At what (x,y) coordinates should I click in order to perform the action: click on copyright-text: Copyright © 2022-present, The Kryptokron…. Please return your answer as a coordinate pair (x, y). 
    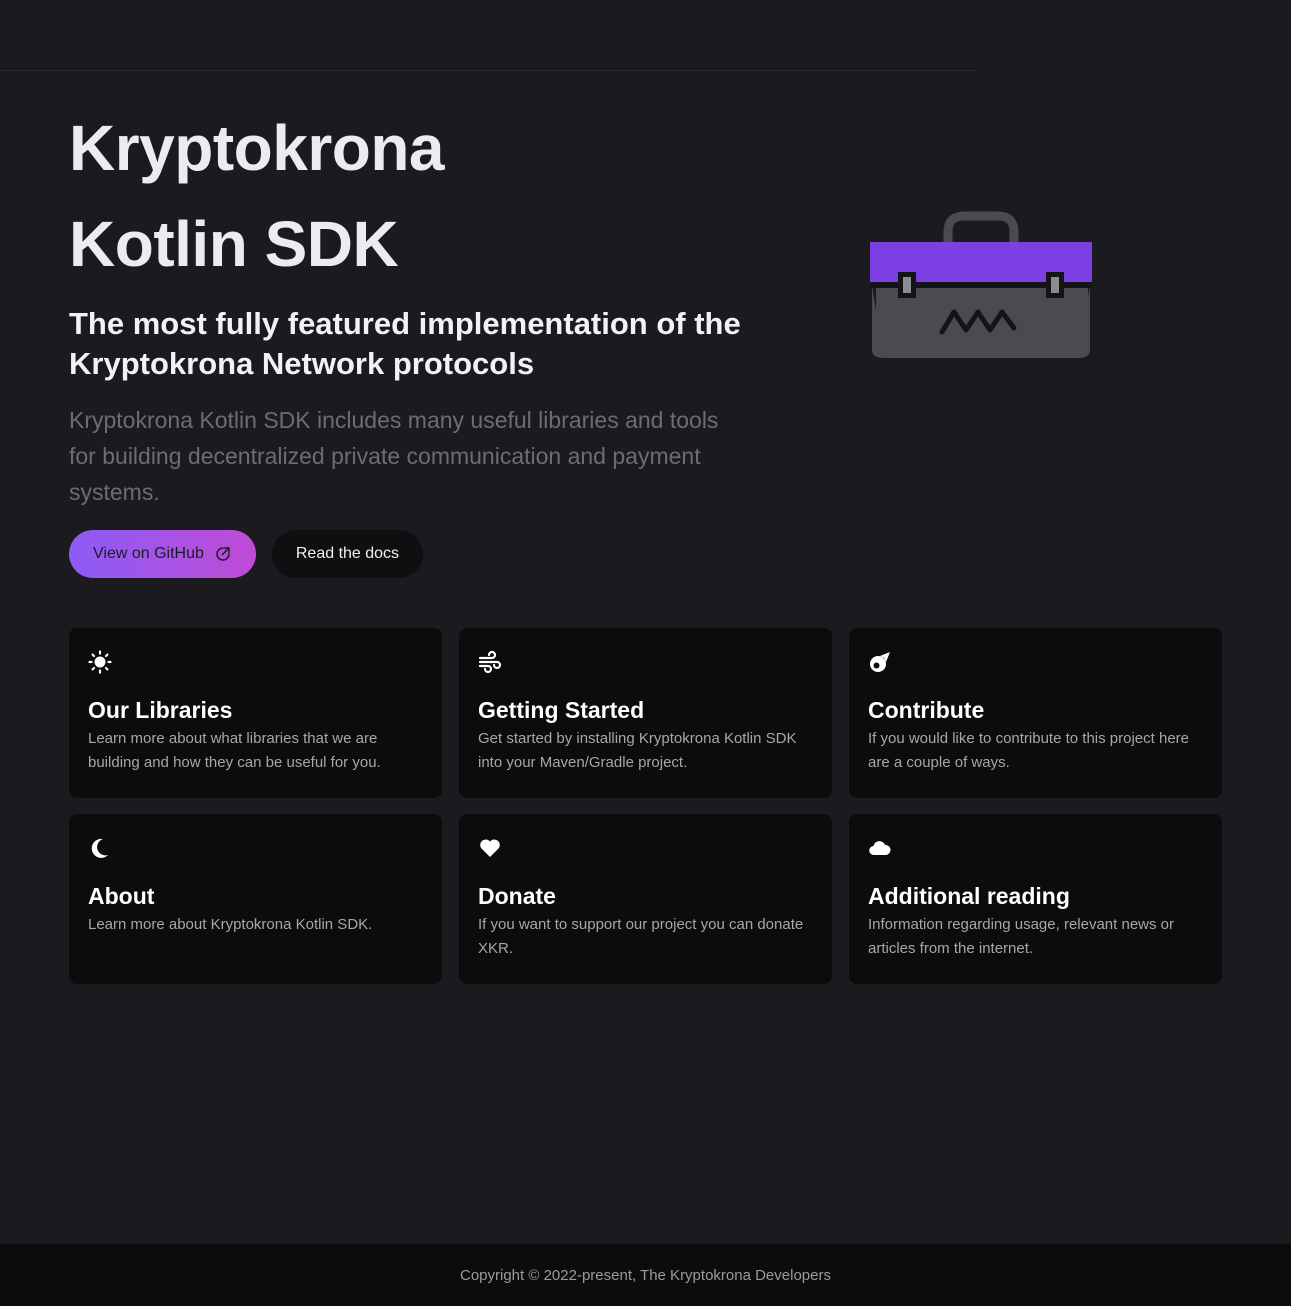
    Looking at the image, I should click on (645, 1275).